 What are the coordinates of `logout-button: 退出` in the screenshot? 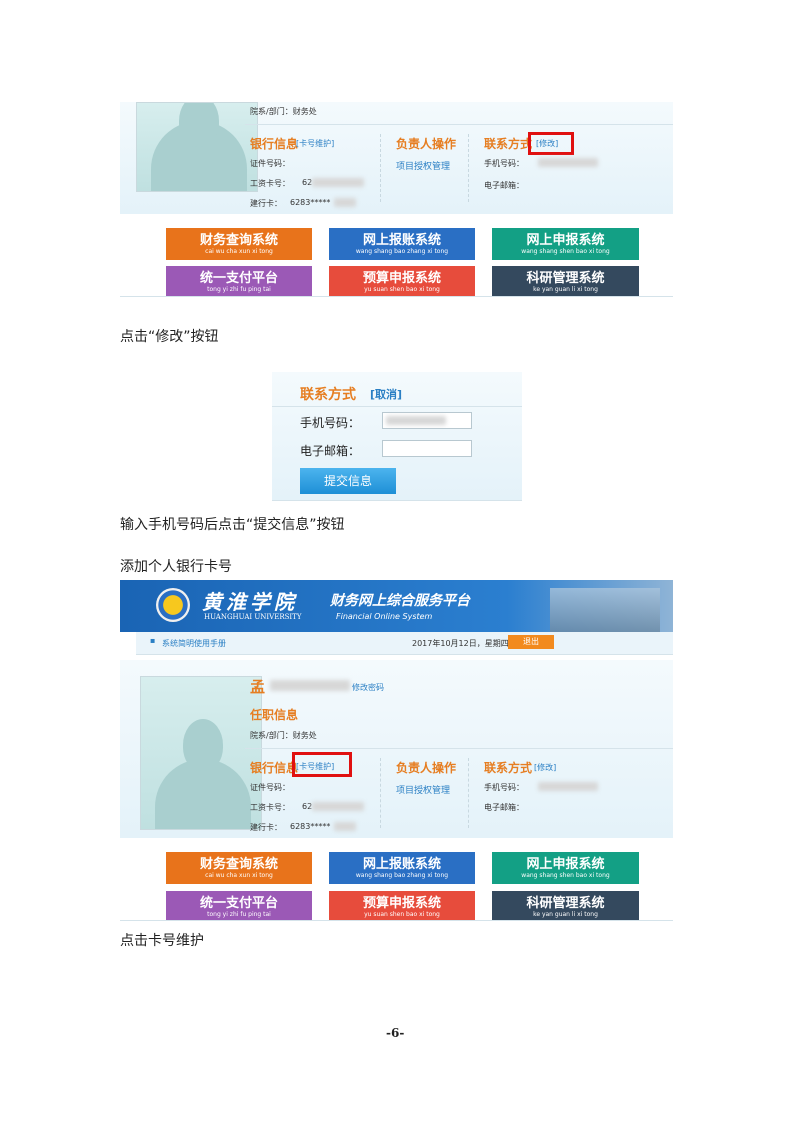 It's located at (531, 642).